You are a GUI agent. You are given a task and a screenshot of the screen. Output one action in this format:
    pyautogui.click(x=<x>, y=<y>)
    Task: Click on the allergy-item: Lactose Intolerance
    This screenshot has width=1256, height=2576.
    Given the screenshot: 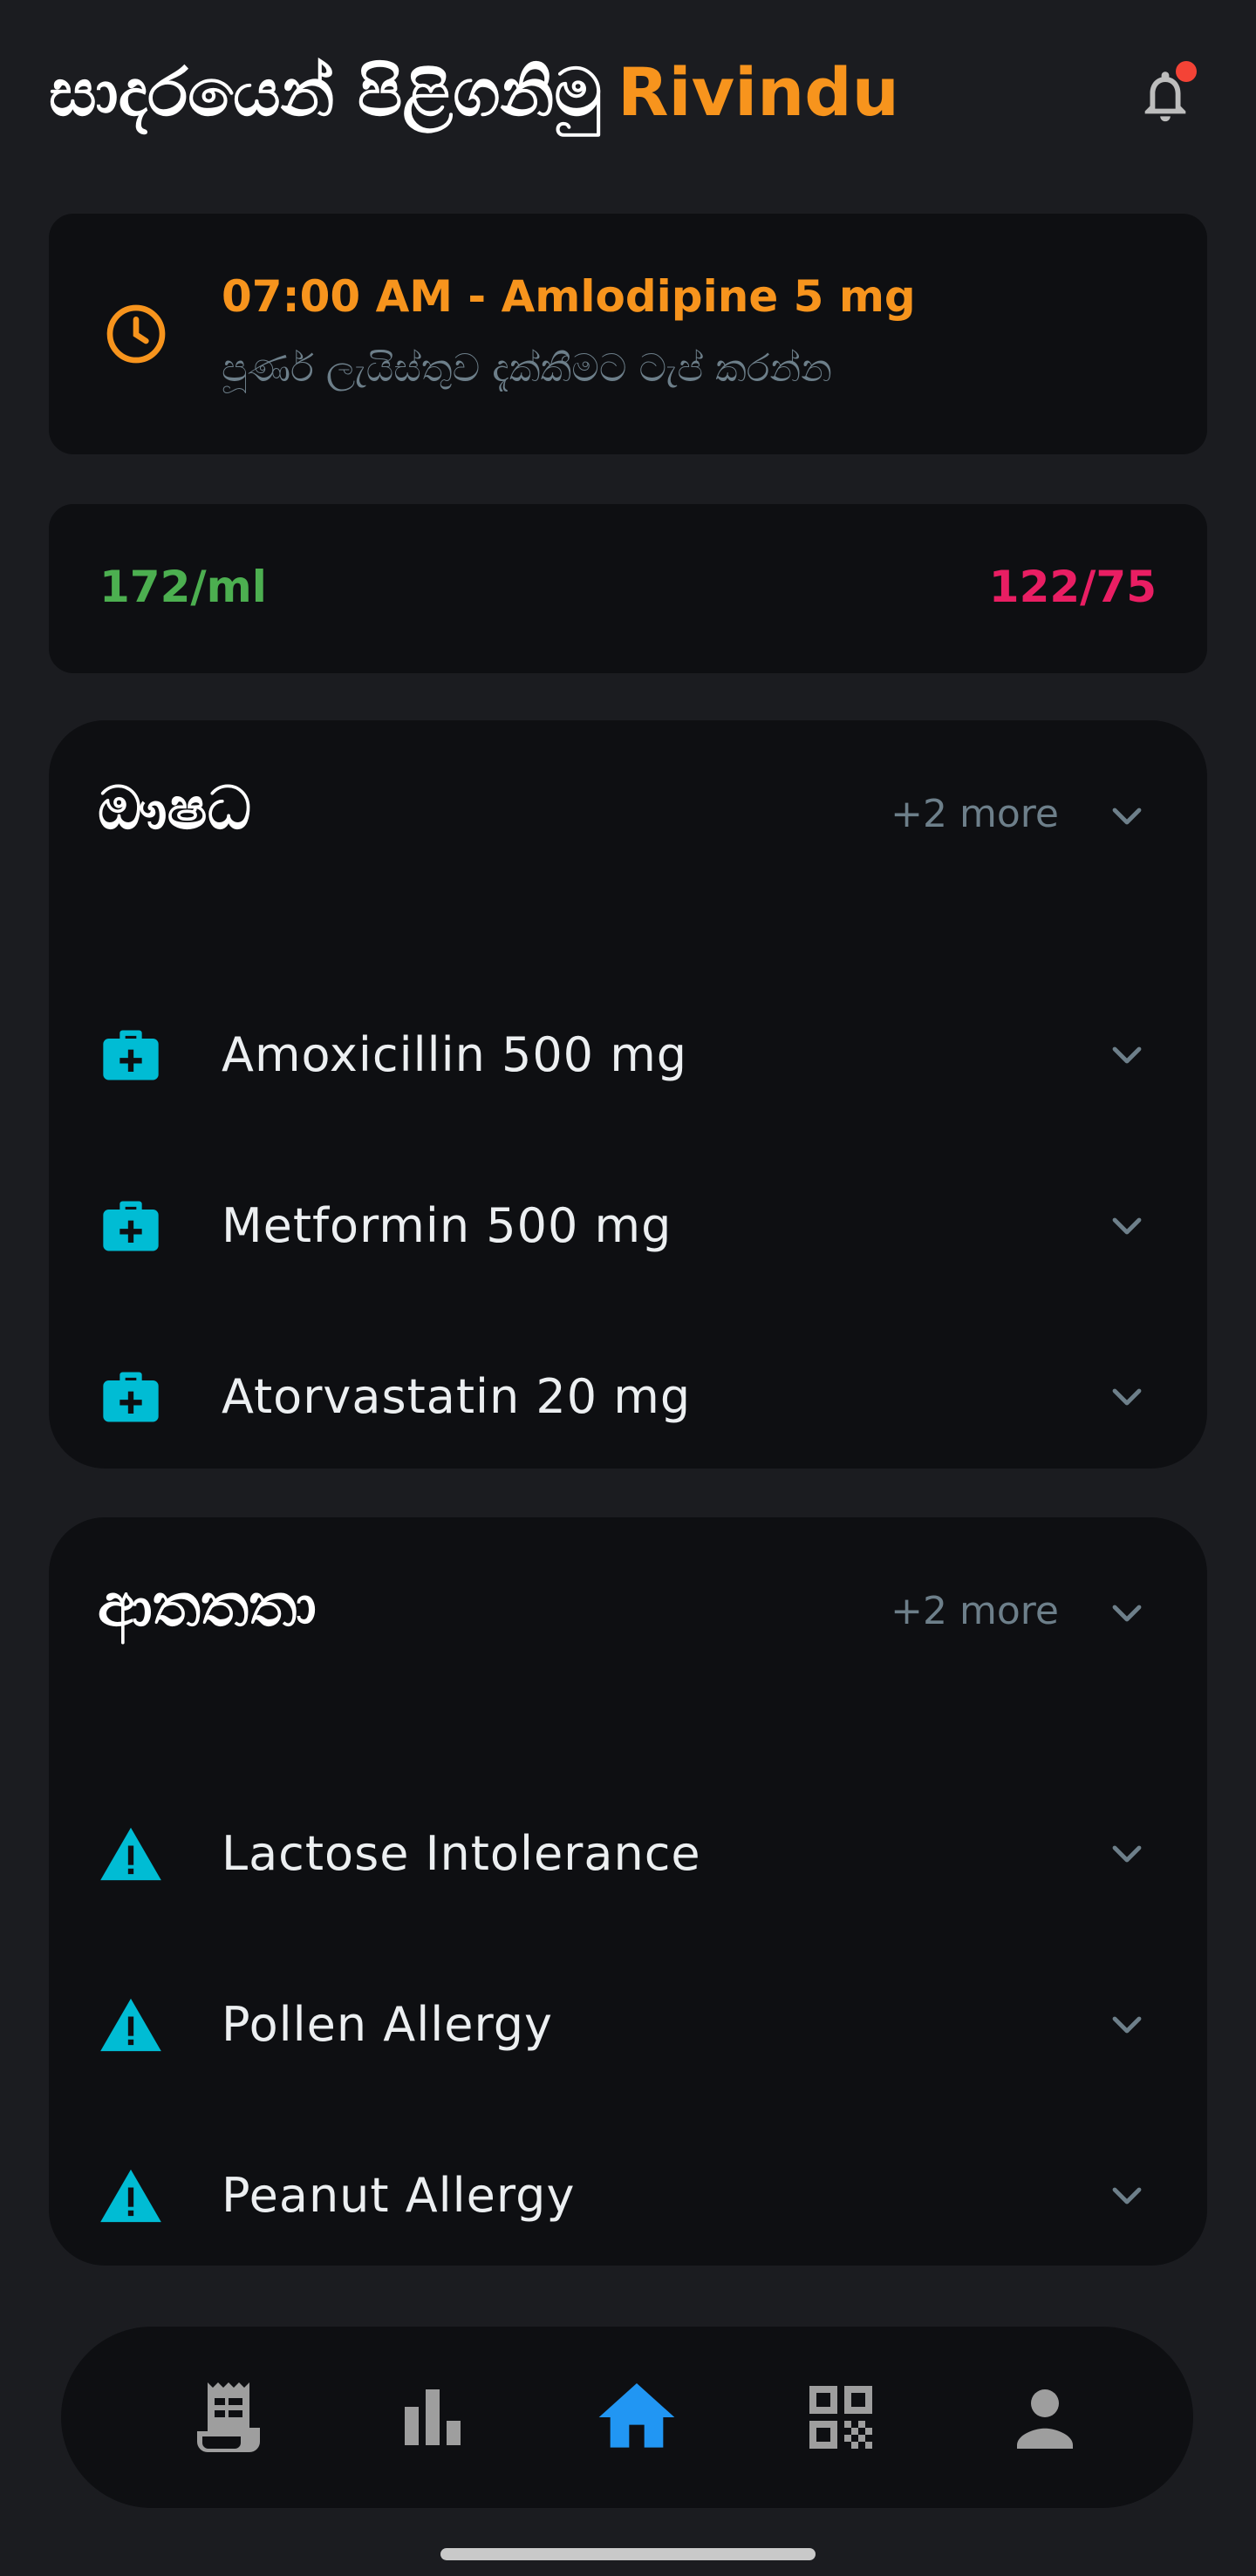 What is the action you would take?
    pyautogui.click(x=628, y=1851)
    